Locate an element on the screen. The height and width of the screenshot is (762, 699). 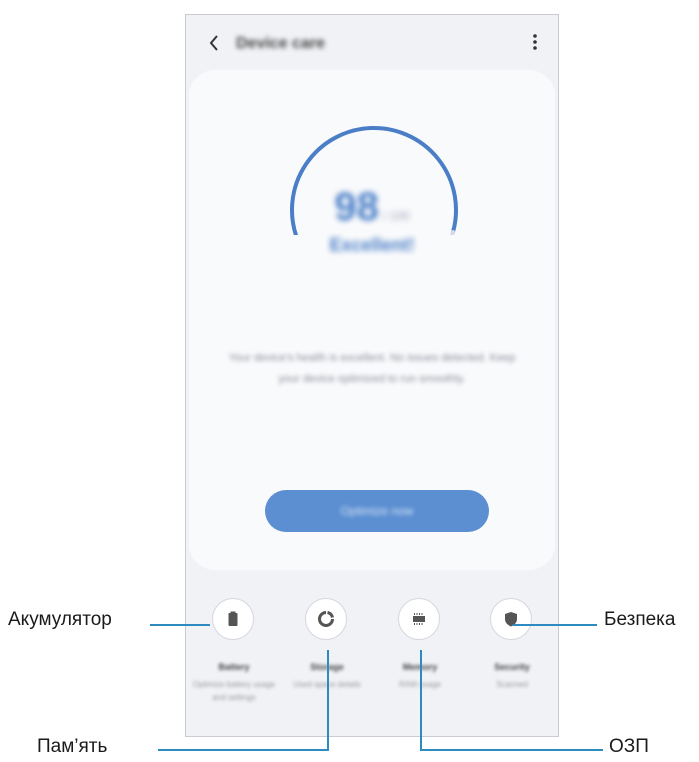
feature-security: Security Scanned is located at coordinates (512, 655).